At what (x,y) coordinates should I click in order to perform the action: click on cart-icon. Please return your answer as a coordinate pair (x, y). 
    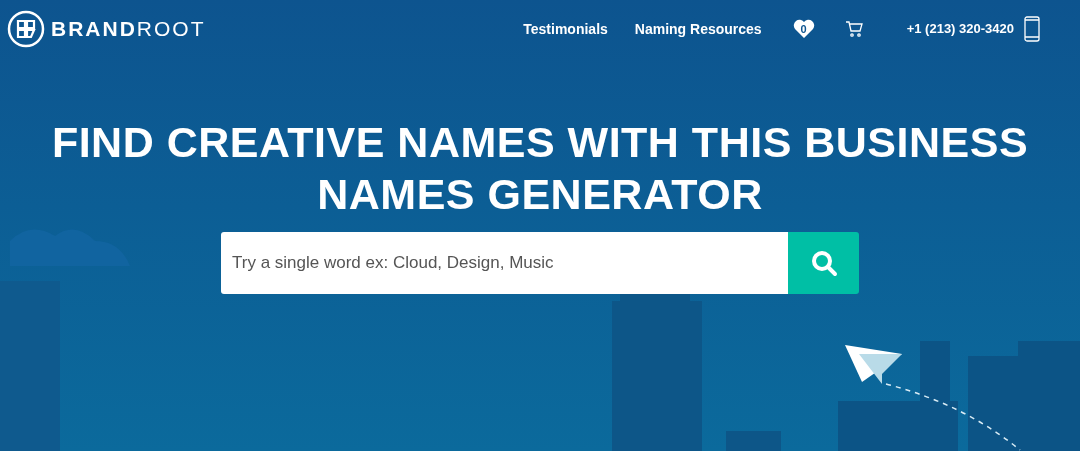
    Looking at the image, I should click on (853, 29).